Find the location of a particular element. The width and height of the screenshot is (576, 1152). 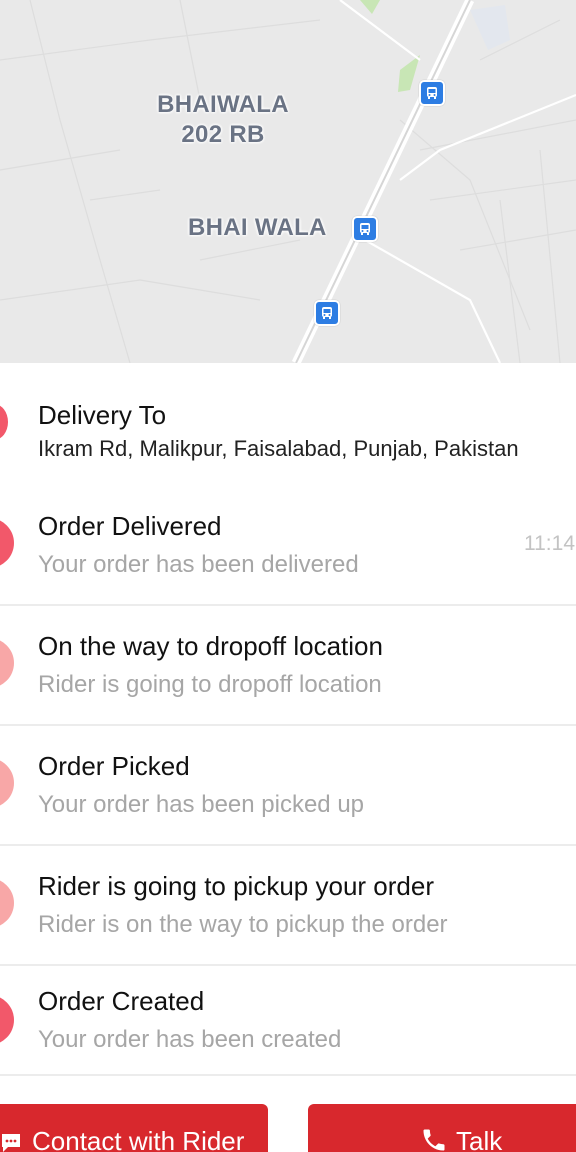

timeline-item-subtitle: Your order has been delivered is located at coordinates (198, 564).